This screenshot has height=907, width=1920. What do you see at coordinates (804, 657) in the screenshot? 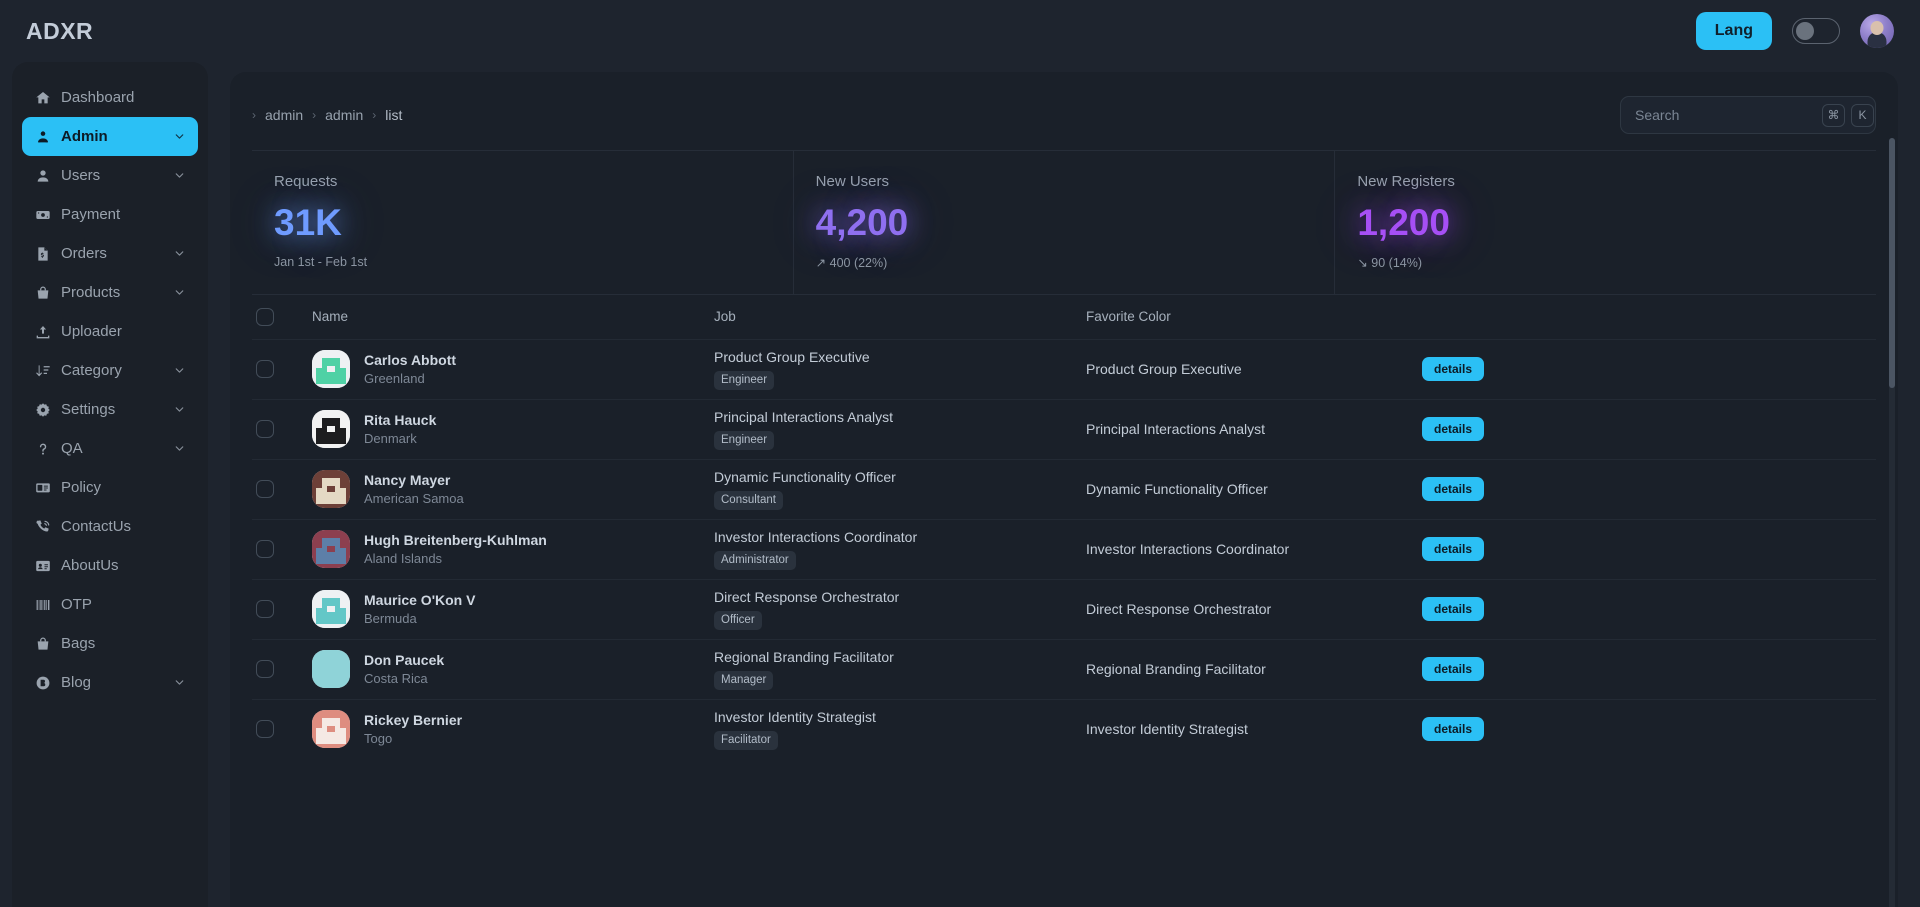
I see `row-job-title: Regional Branding Facilitator` at bounding box center [804, 657].